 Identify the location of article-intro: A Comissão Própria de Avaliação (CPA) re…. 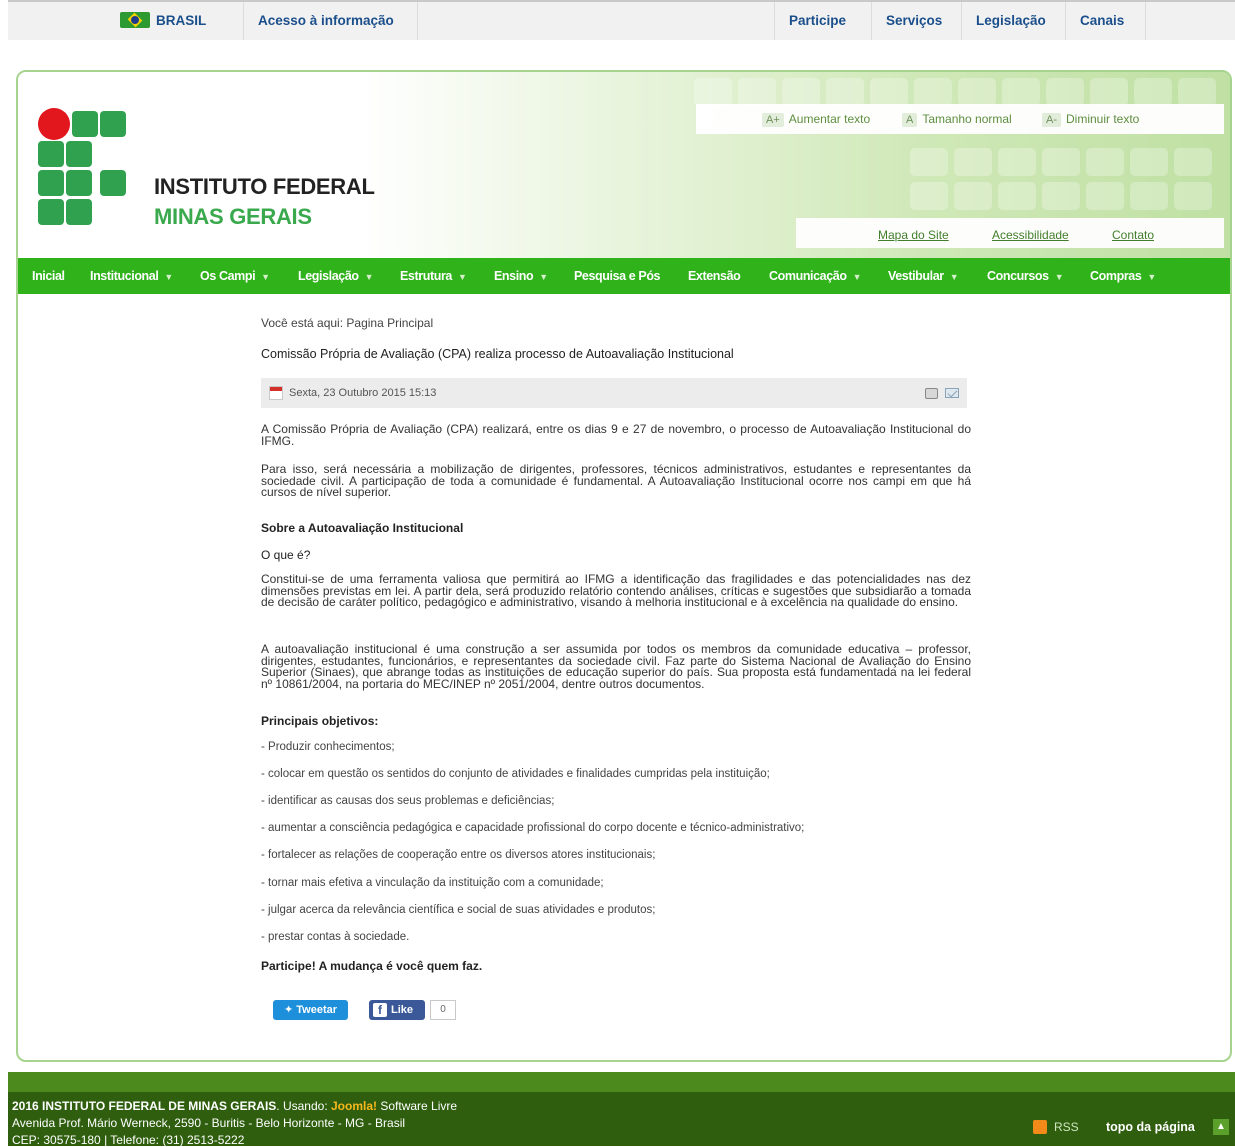
(616, 435).